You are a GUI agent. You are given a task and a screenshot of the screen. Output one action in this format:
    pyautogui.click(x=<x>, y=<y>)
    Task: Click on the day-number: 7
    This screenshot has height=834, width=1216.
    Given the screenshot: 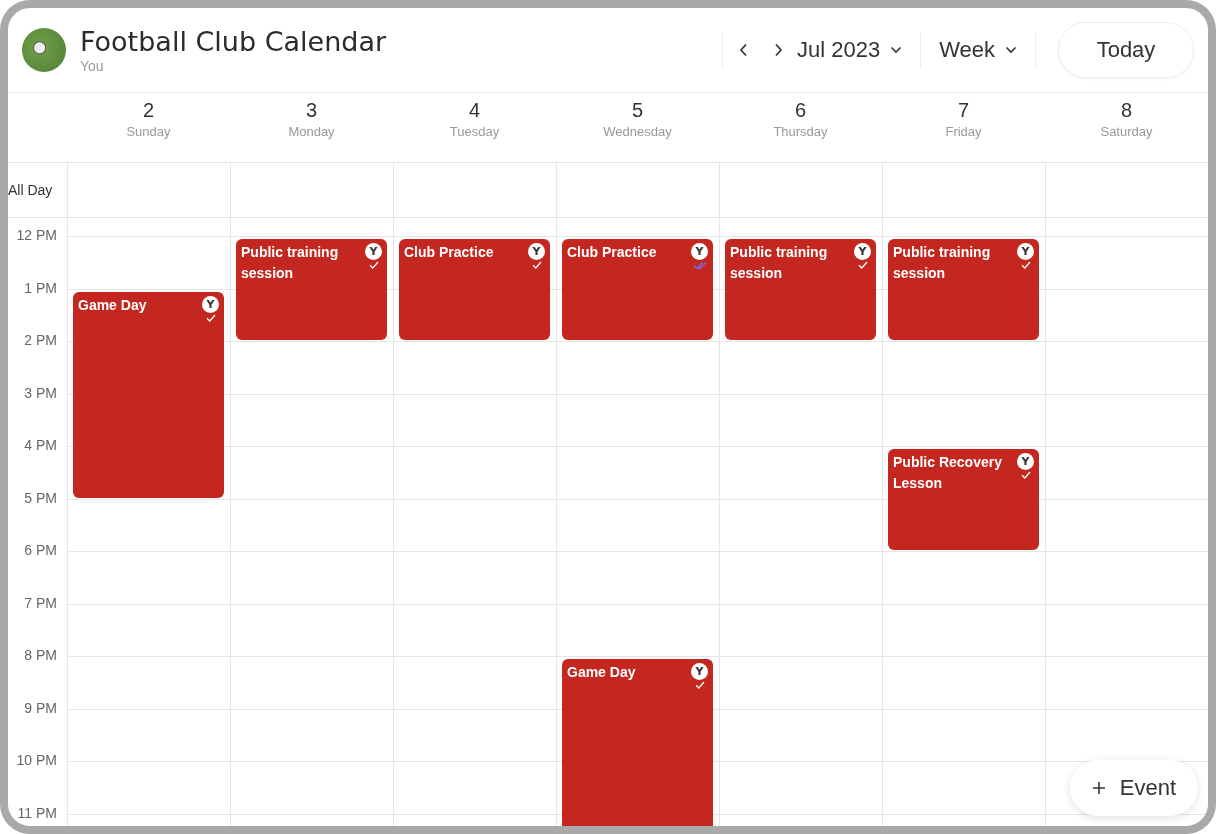 What is the action you would take?
    pyautogui.click(x=963, y=110)
    